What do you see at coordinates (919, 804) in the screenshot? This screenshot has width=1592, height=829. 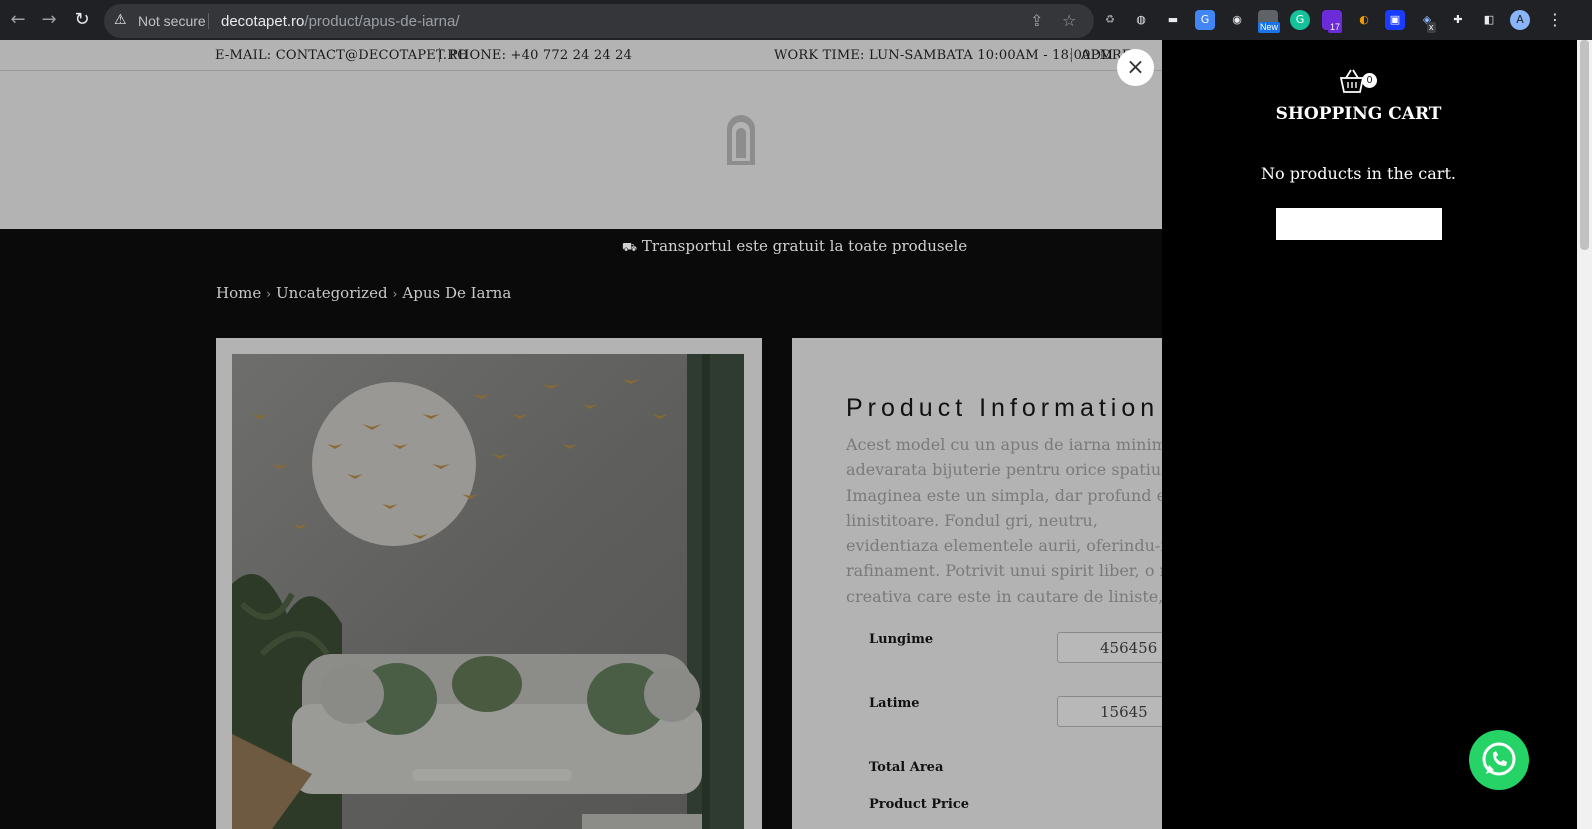 I see `product-price-label: Product Price` at bounding box center [919, 804].